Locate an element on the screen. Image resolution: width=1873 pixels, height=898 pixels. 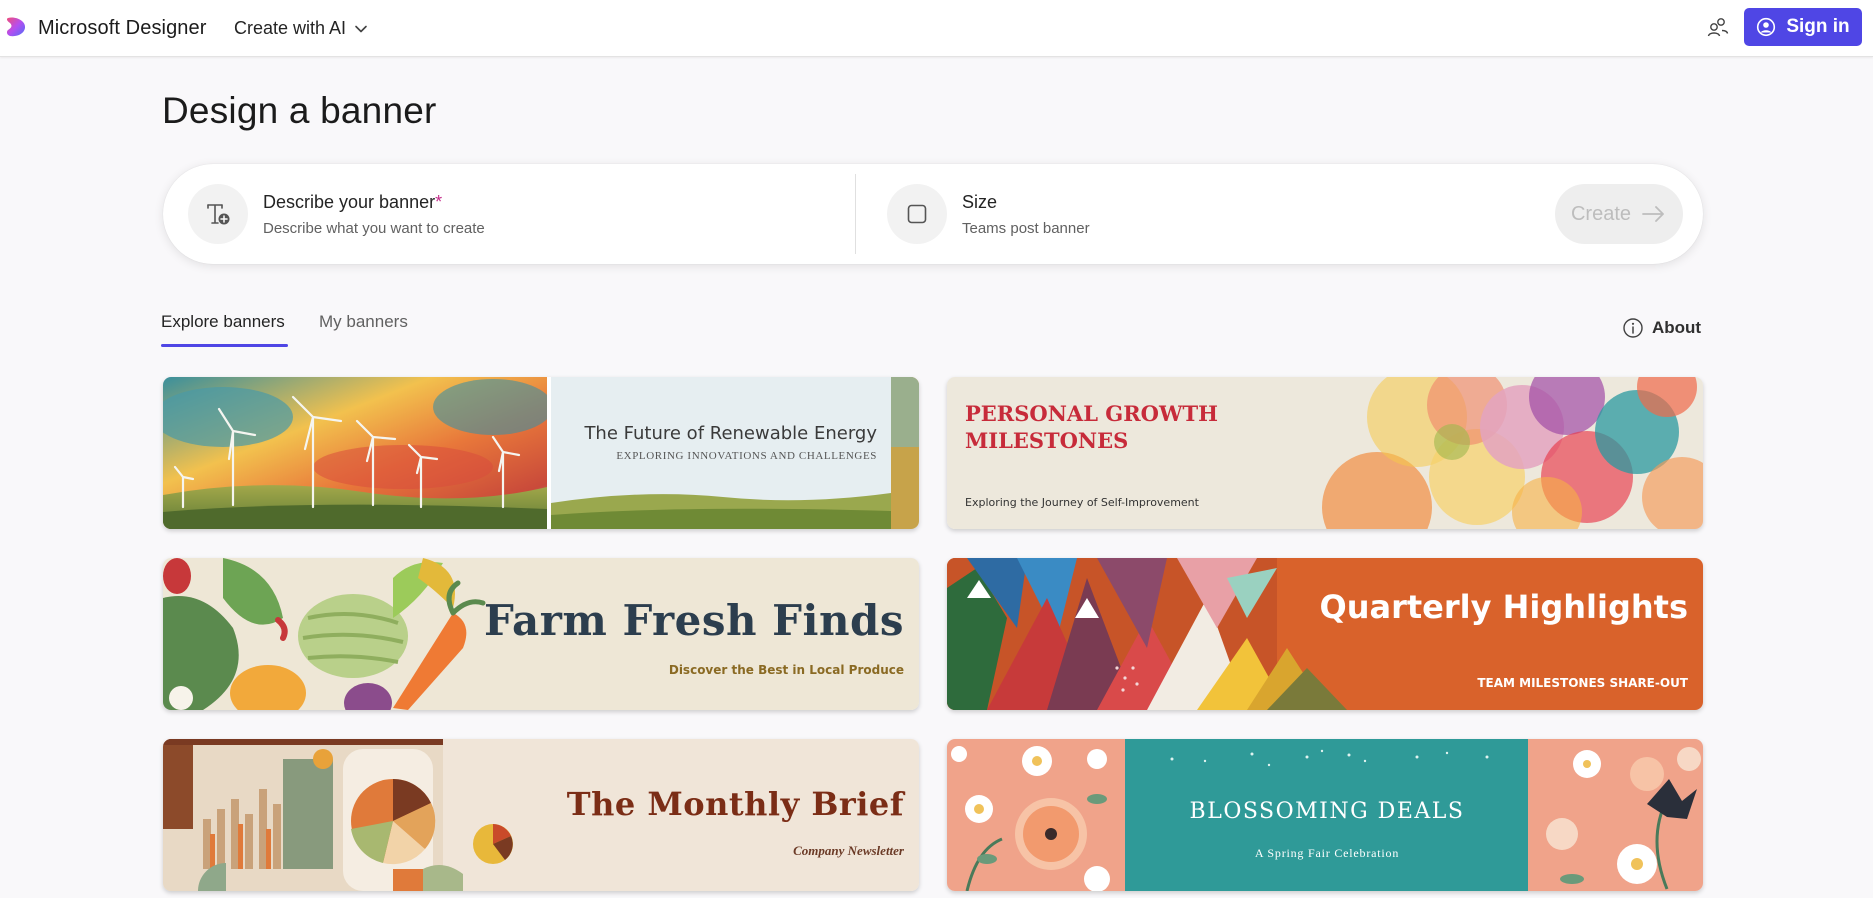
describe-banner-label: Describe your banner* is located at coordinates (352, 202).